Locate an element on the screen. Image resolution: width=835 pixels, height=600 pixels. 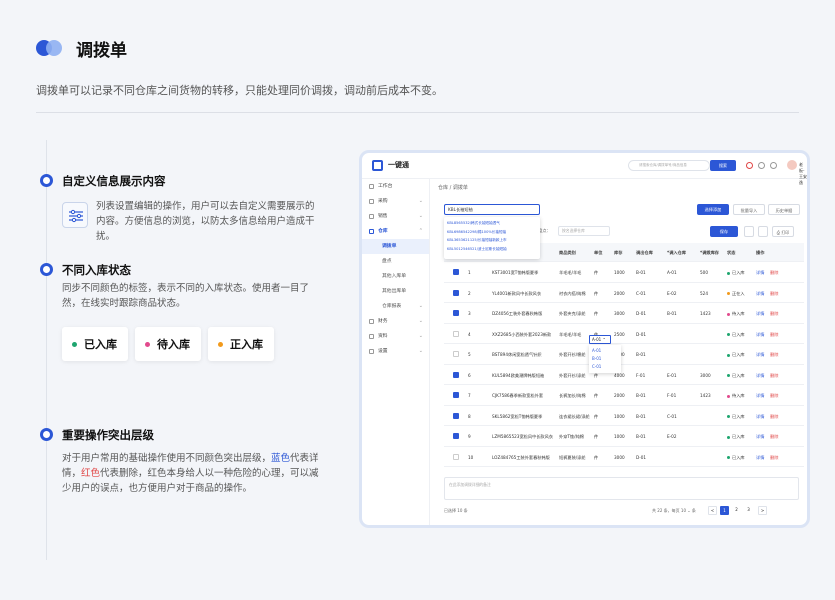
suggestion-item: KBL3653621125/长袖短袖新款上市 is located at coordinates (492, 240).